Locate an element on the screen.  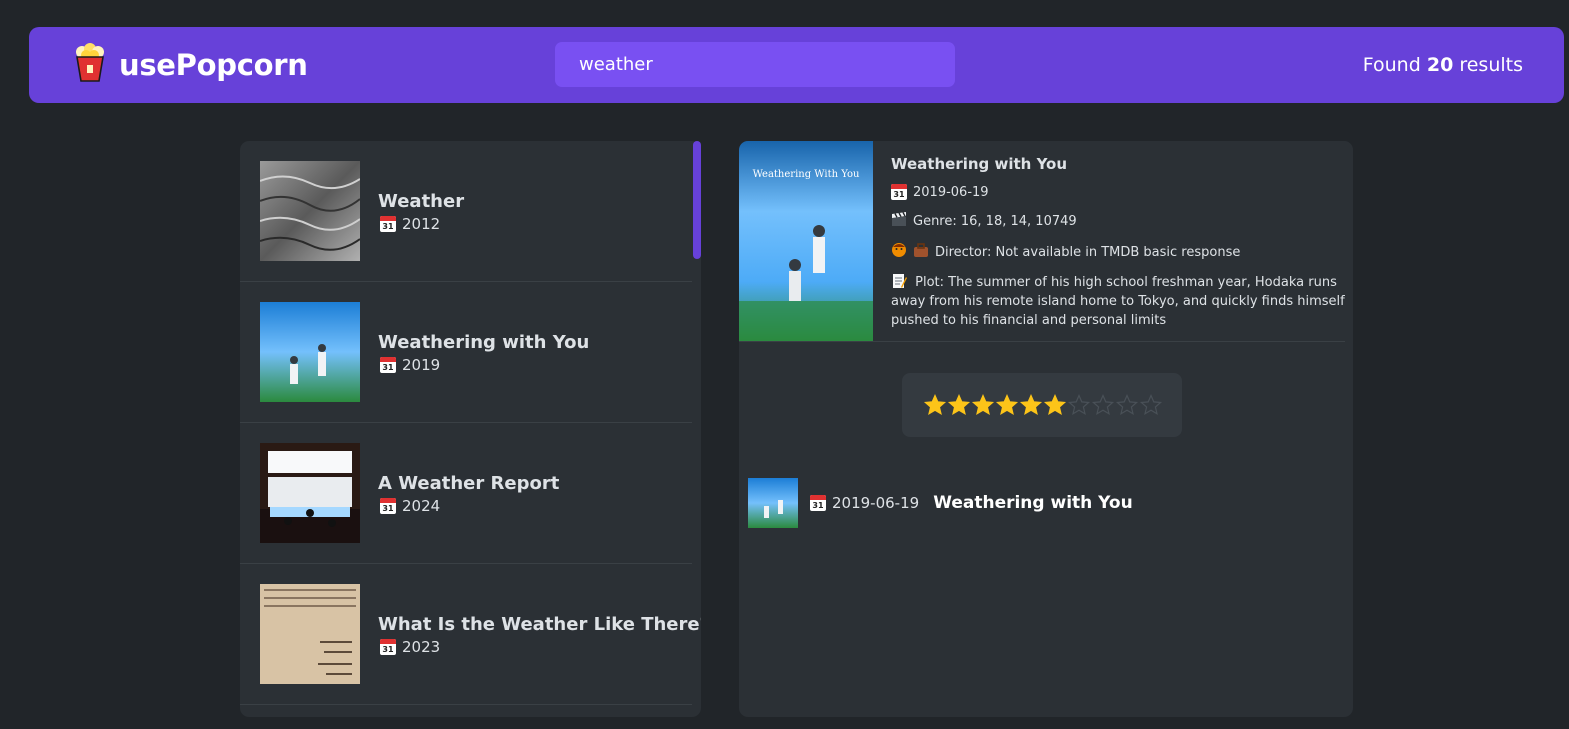
movie-year-value: 2024 is located at coordinates (421, 506).